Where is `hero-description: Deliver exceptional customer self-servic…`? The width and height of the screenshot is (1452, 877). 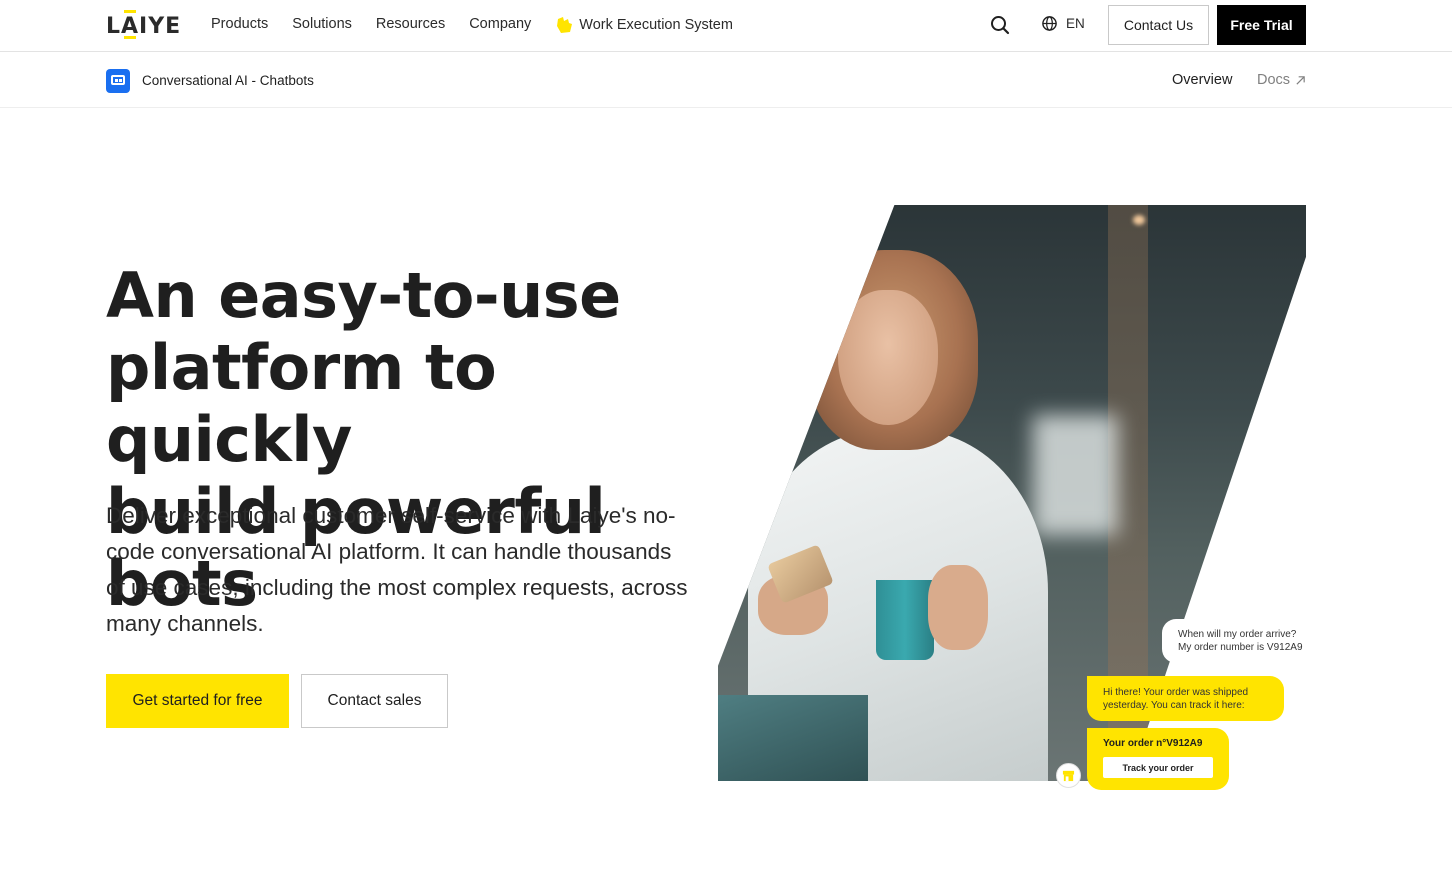
hero-description: Deliver exceptional customer self-servic… is located at coordinates (397, 569).